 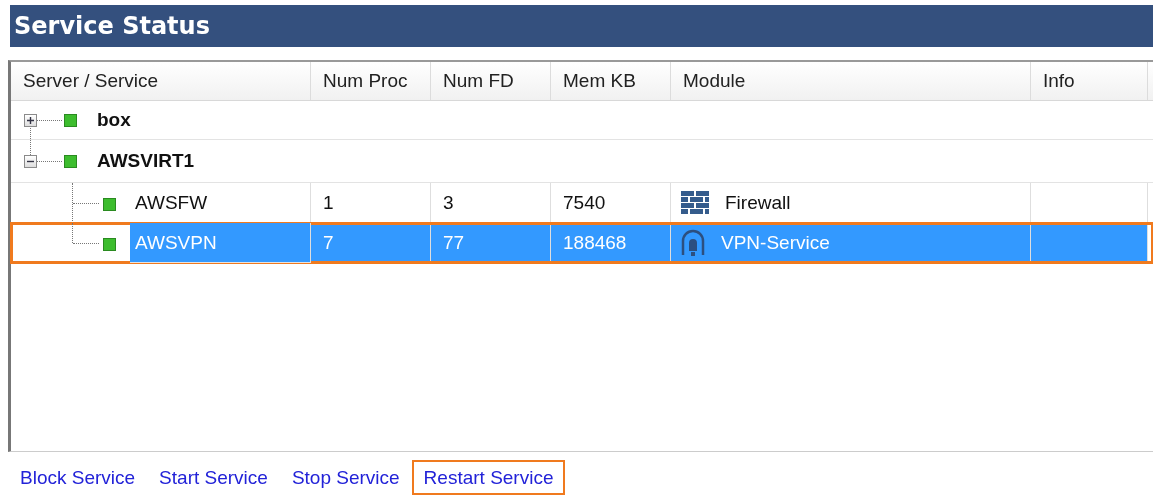 What do you see at coordinates (584, 202) in the screenshot?
I see `table-cell: 7540` at bounding box center [584, 202].